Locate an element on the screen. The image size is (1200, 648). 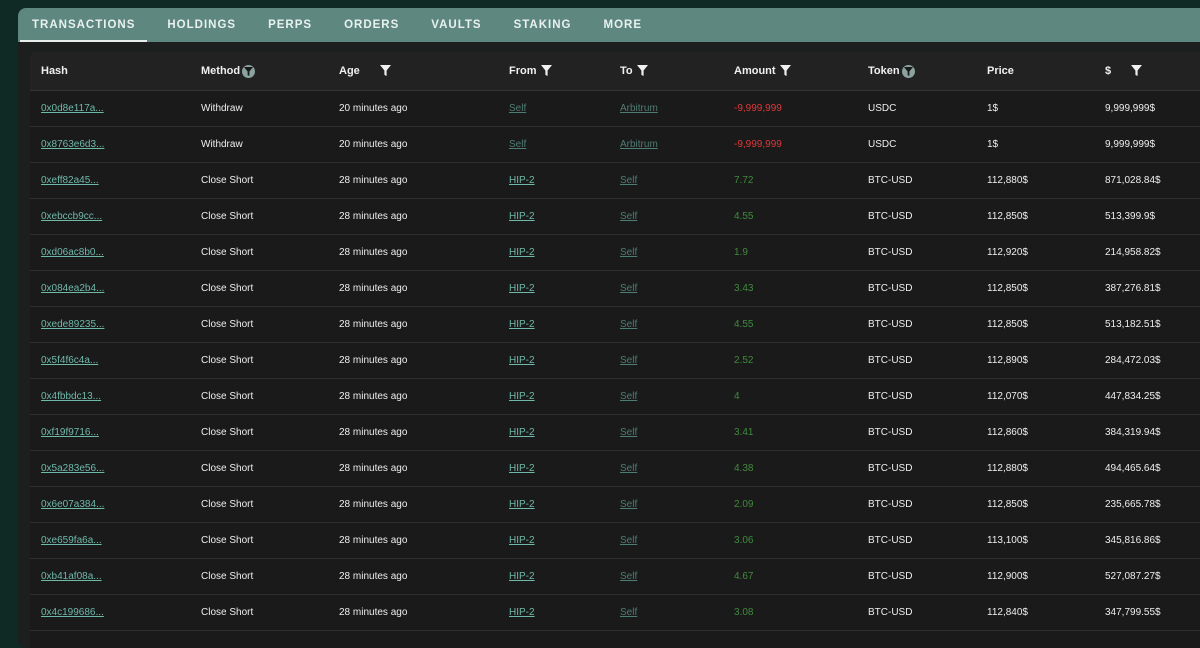
token-filter-icon is located at coordinates (908, 71).